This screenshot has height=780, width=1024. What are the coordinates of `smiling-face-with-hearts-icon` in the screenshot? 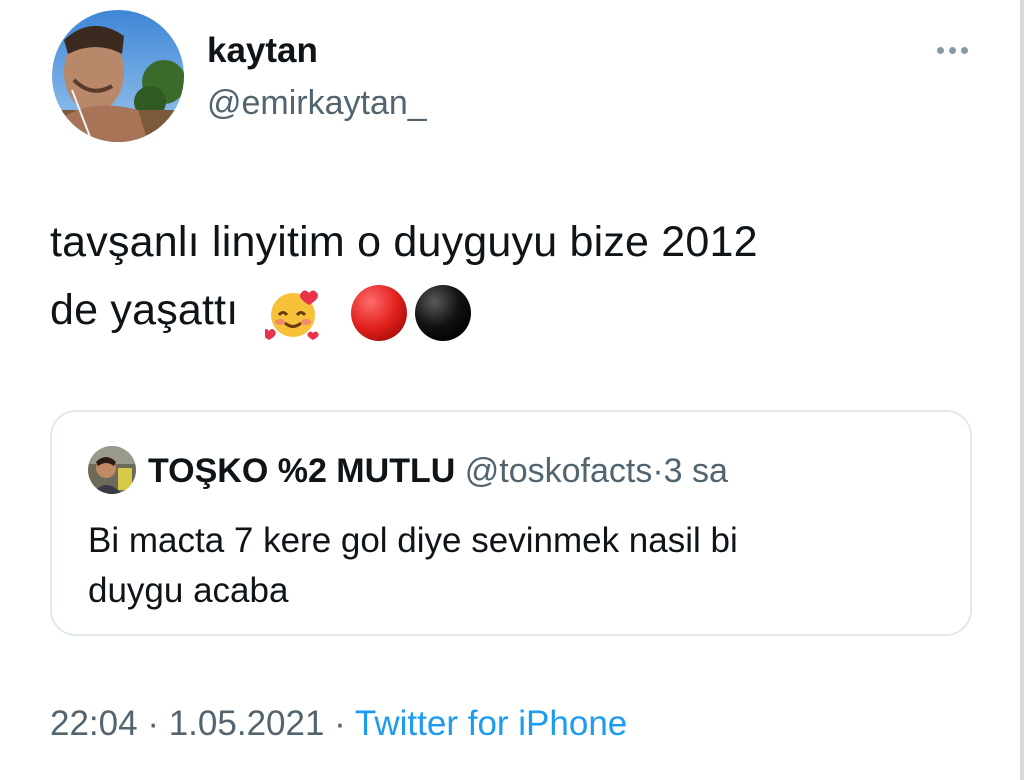 It's located at (292, 313).